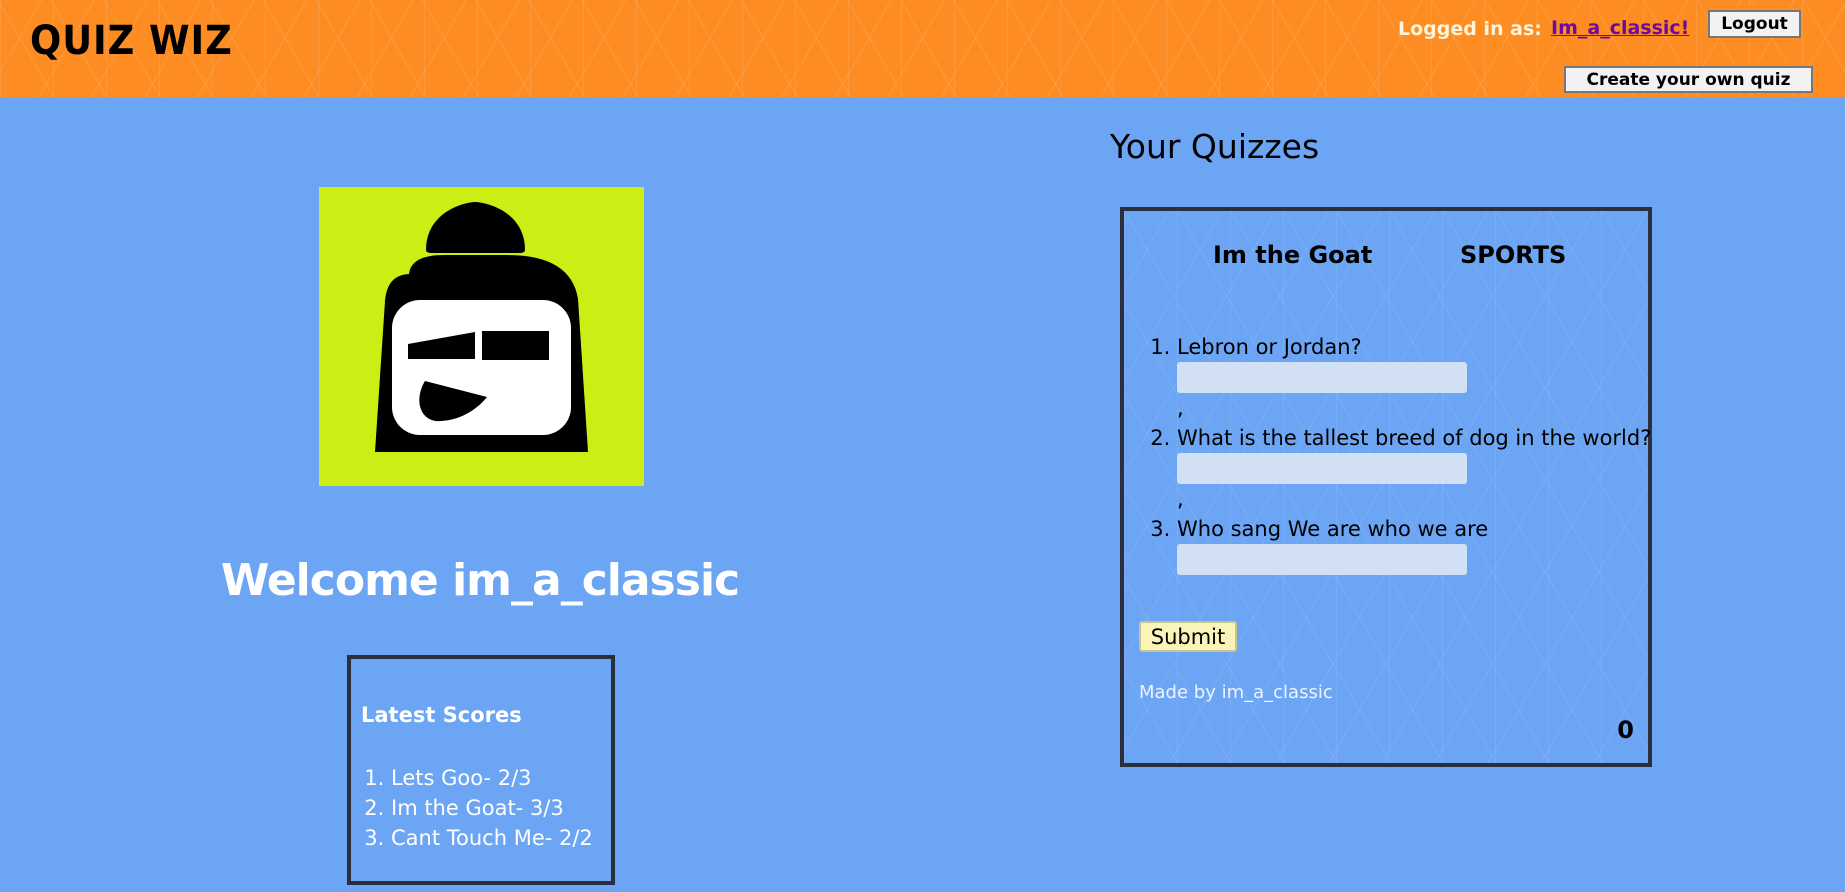 This screenshot has width=1845, height=892. What do you see at coordinates (441, 715) in the screenshot?
I see `latest-scores-title: Latest Scores` at bounding box center [441, 715].